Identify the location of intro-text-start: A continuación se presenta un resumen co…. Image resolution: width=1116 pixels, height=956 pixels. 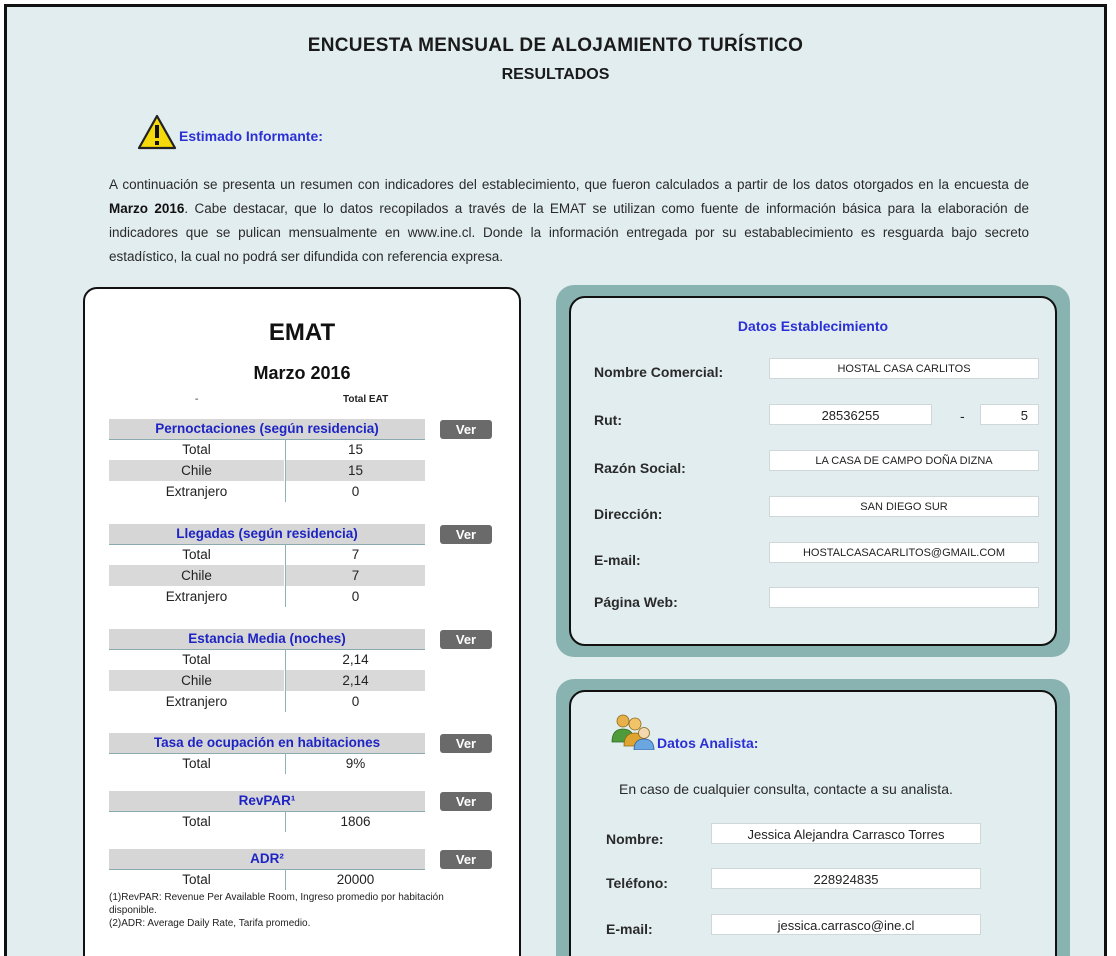
(569, 184).